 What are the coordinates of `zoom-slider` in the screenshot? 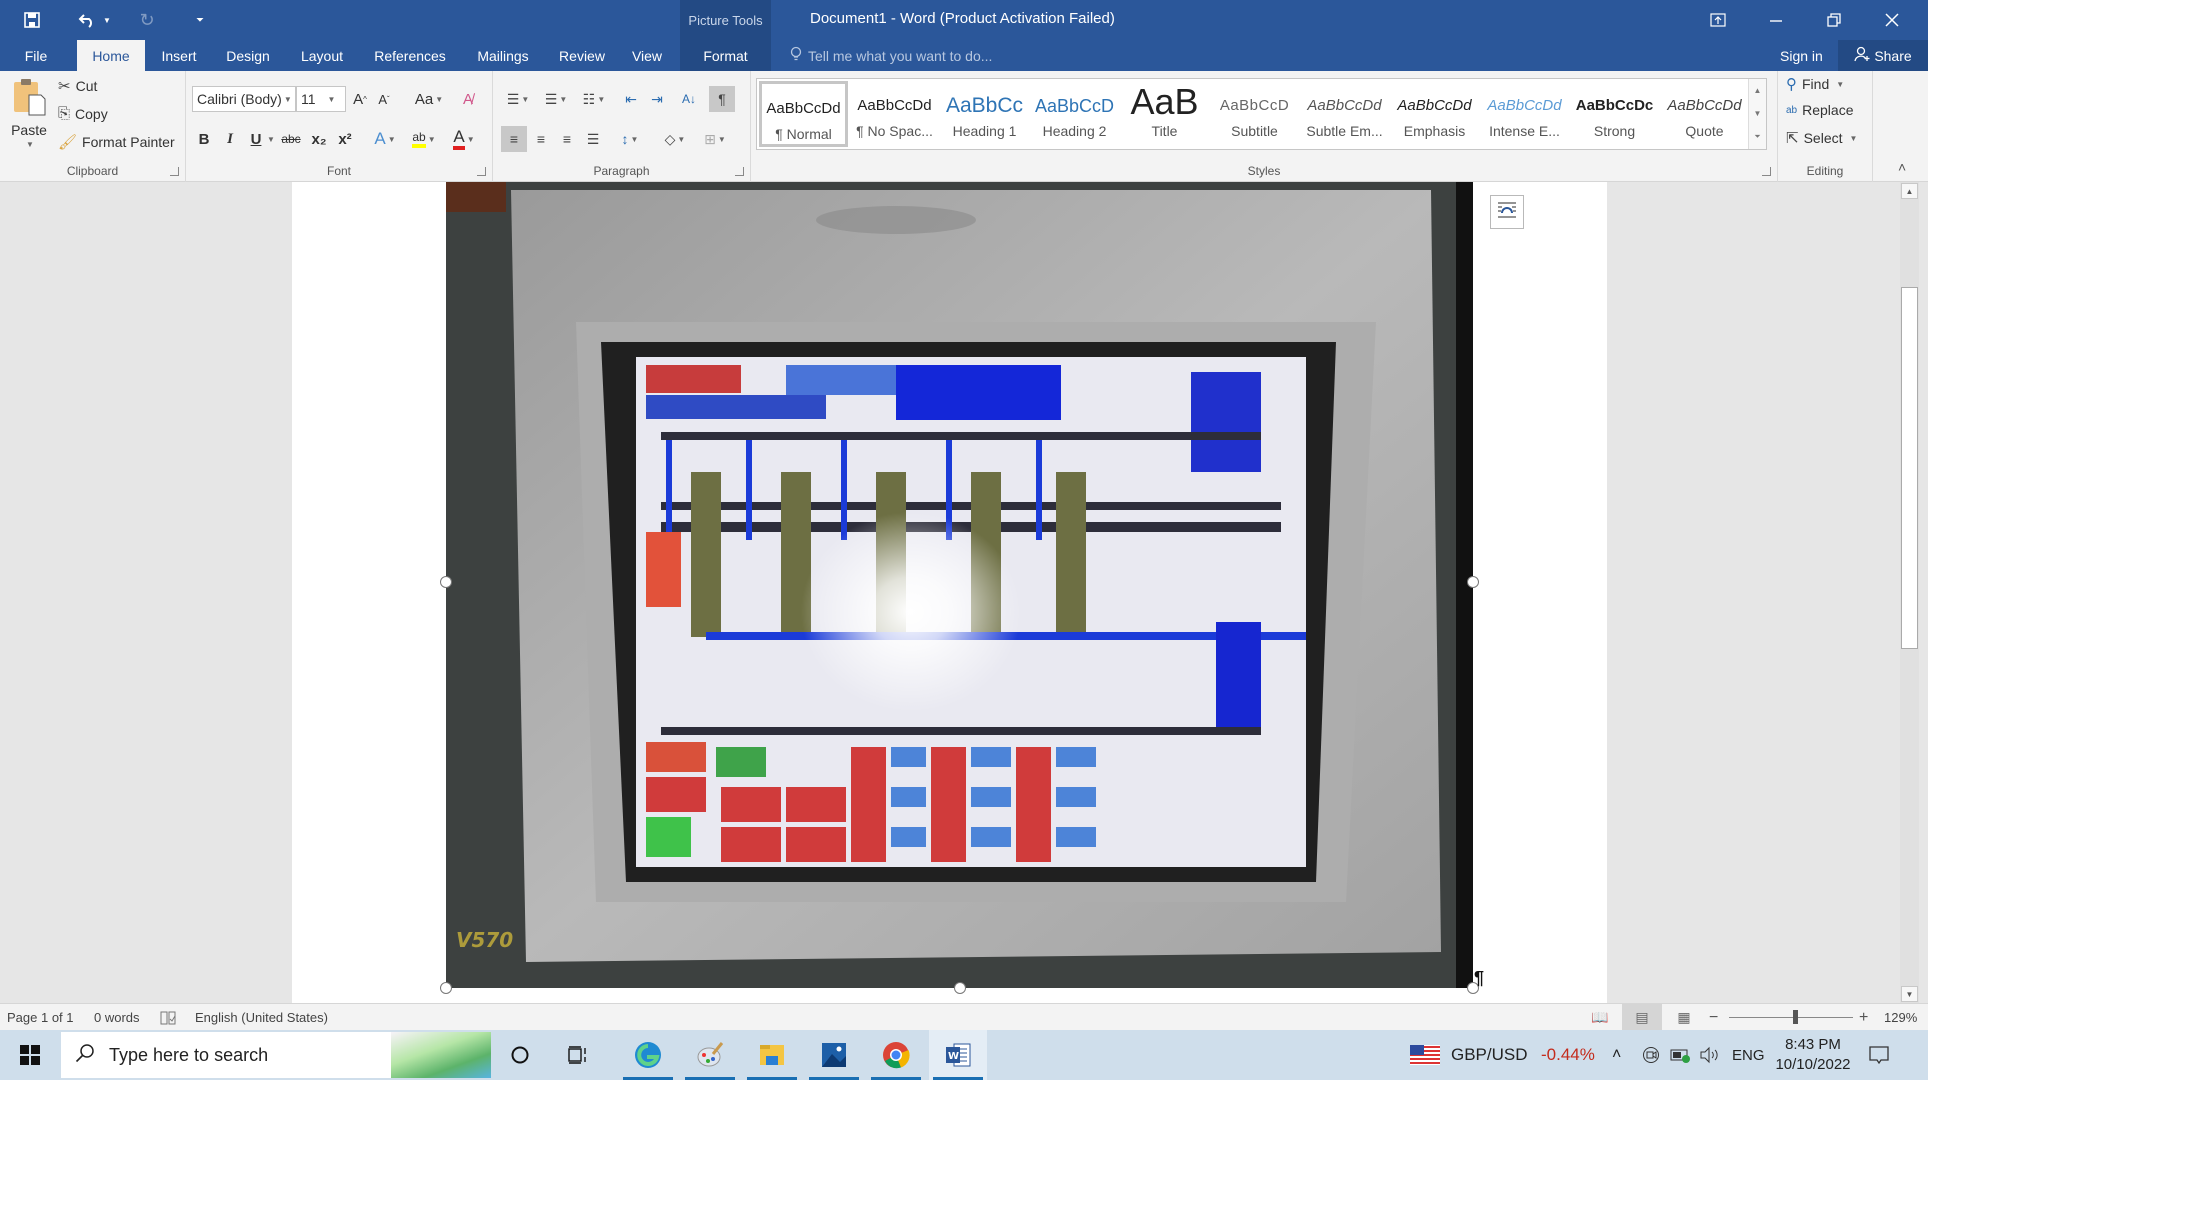 It's located at (1791, 1017).